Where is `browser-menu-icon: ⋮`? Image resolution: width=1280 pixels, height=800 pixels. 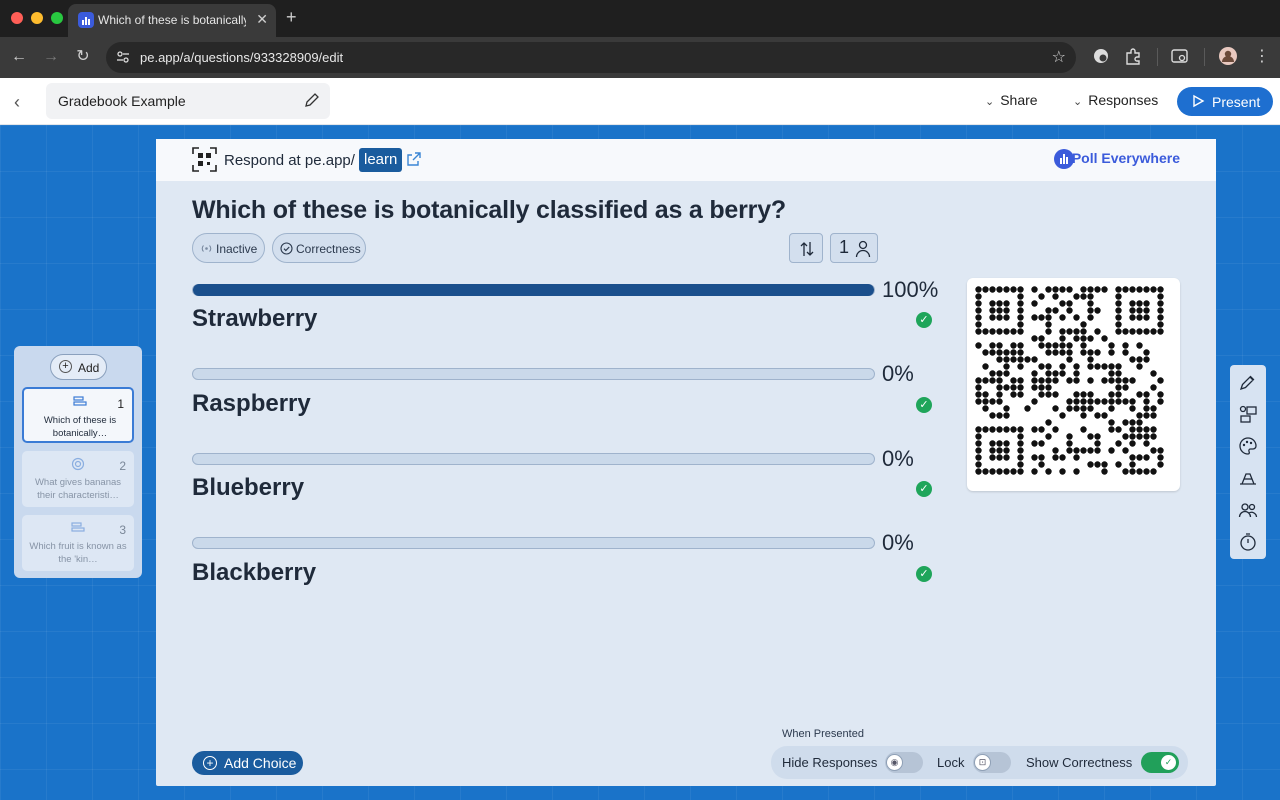
browser-menu-icon: ⋮ is located at coordinates (1262, 57).